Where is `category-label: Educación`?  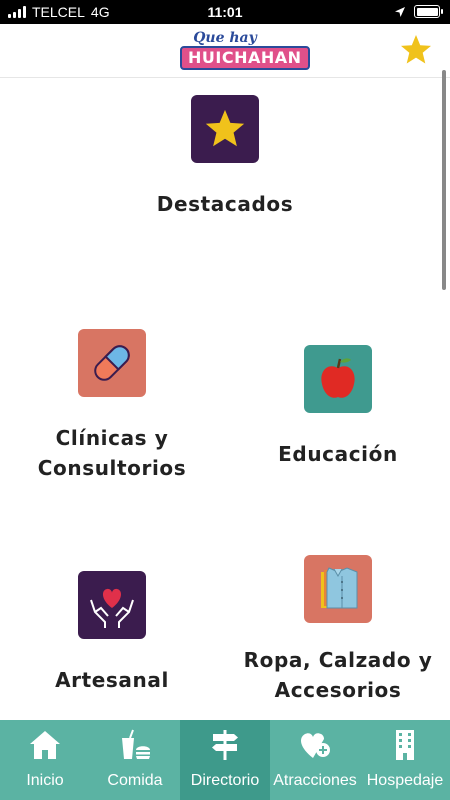
category-label: Educación is located at coordinates (338, 454).